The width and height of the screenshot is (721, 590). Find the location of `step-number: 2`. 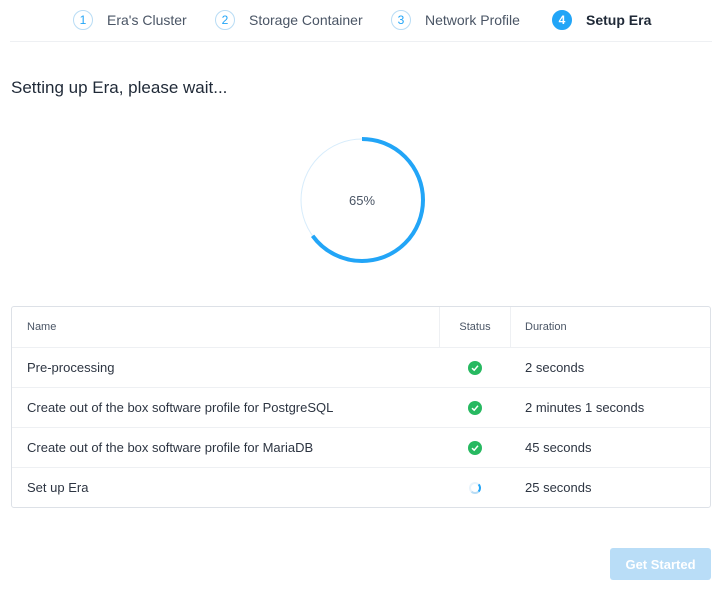

step-number: 2 is located at coordinates (225, 20).